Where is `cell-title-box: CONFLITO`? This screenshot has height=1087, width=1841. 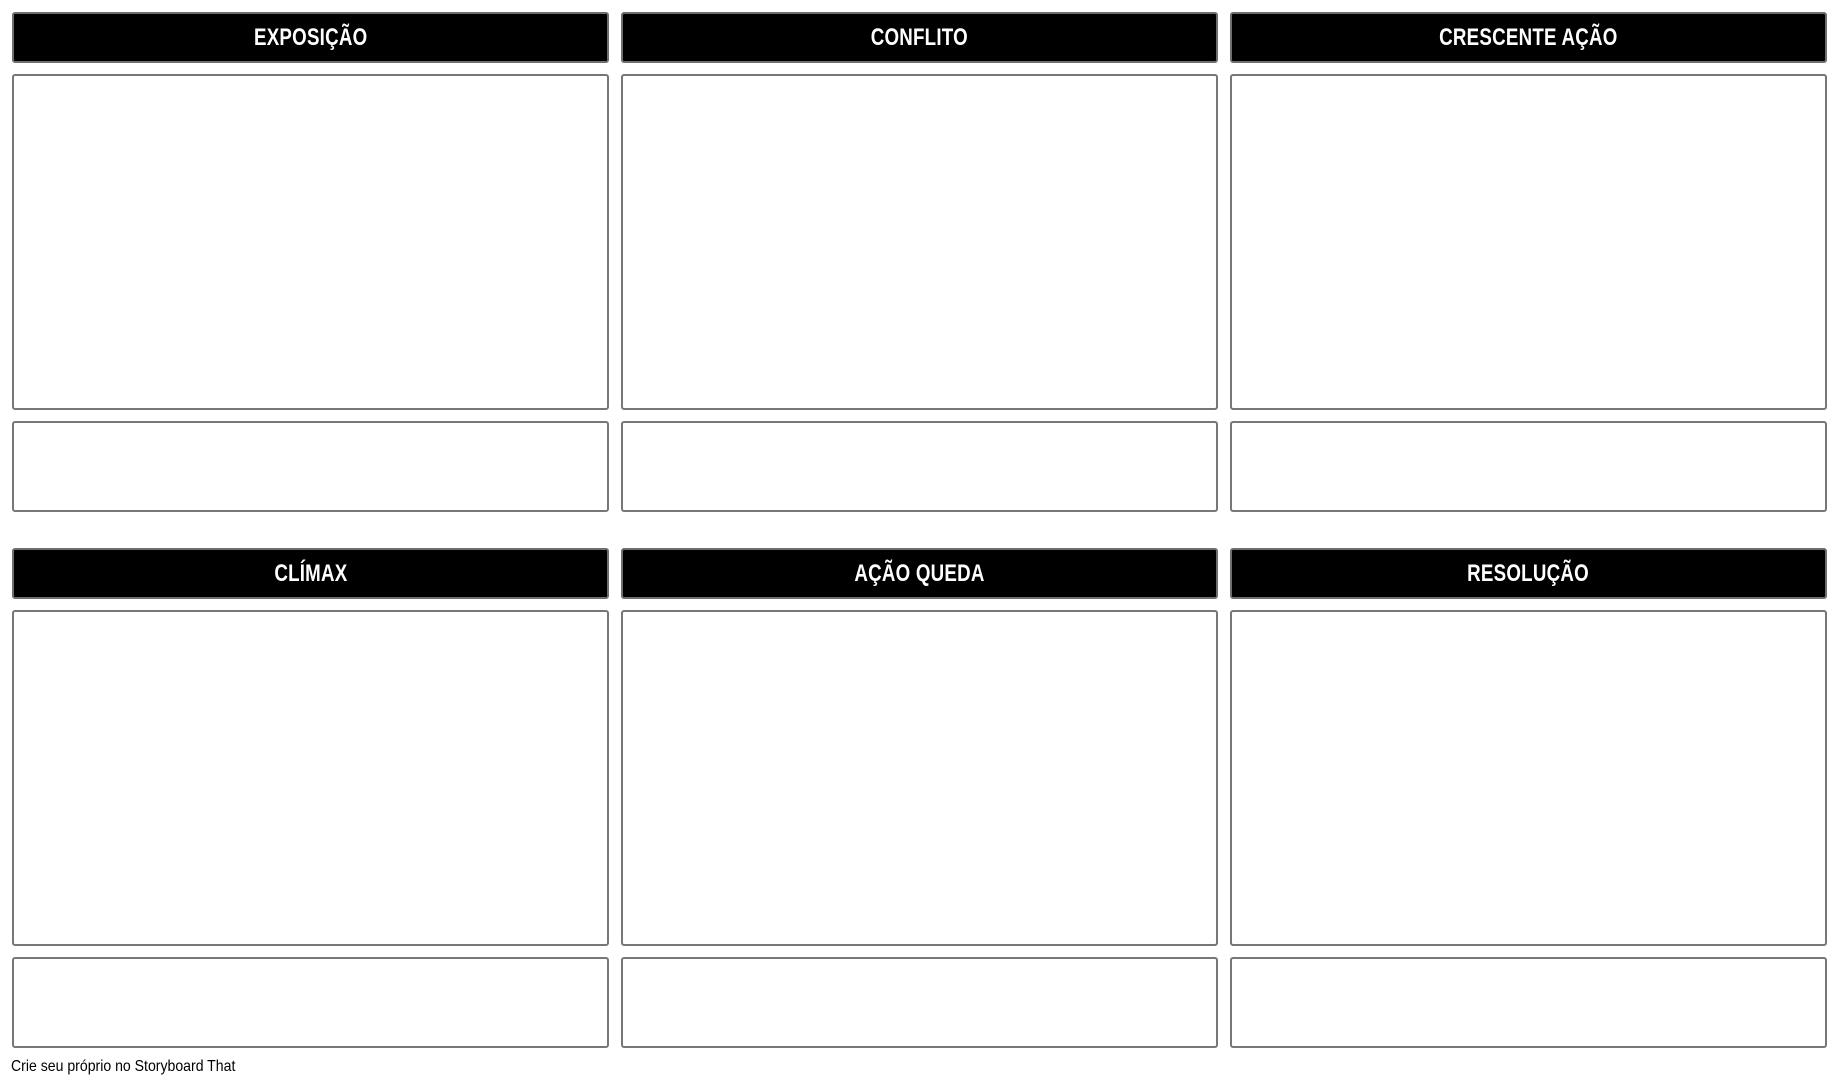 cell-title-box: CONFLITO is located at coordinates (919, 37).